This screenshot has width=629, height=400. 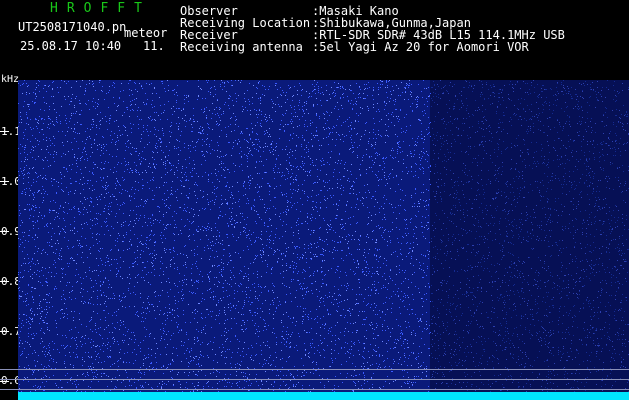 What do you see at coordinates (323, 396) in the screenshot?
I see `carrier-band` at bounding box center [323, 396].